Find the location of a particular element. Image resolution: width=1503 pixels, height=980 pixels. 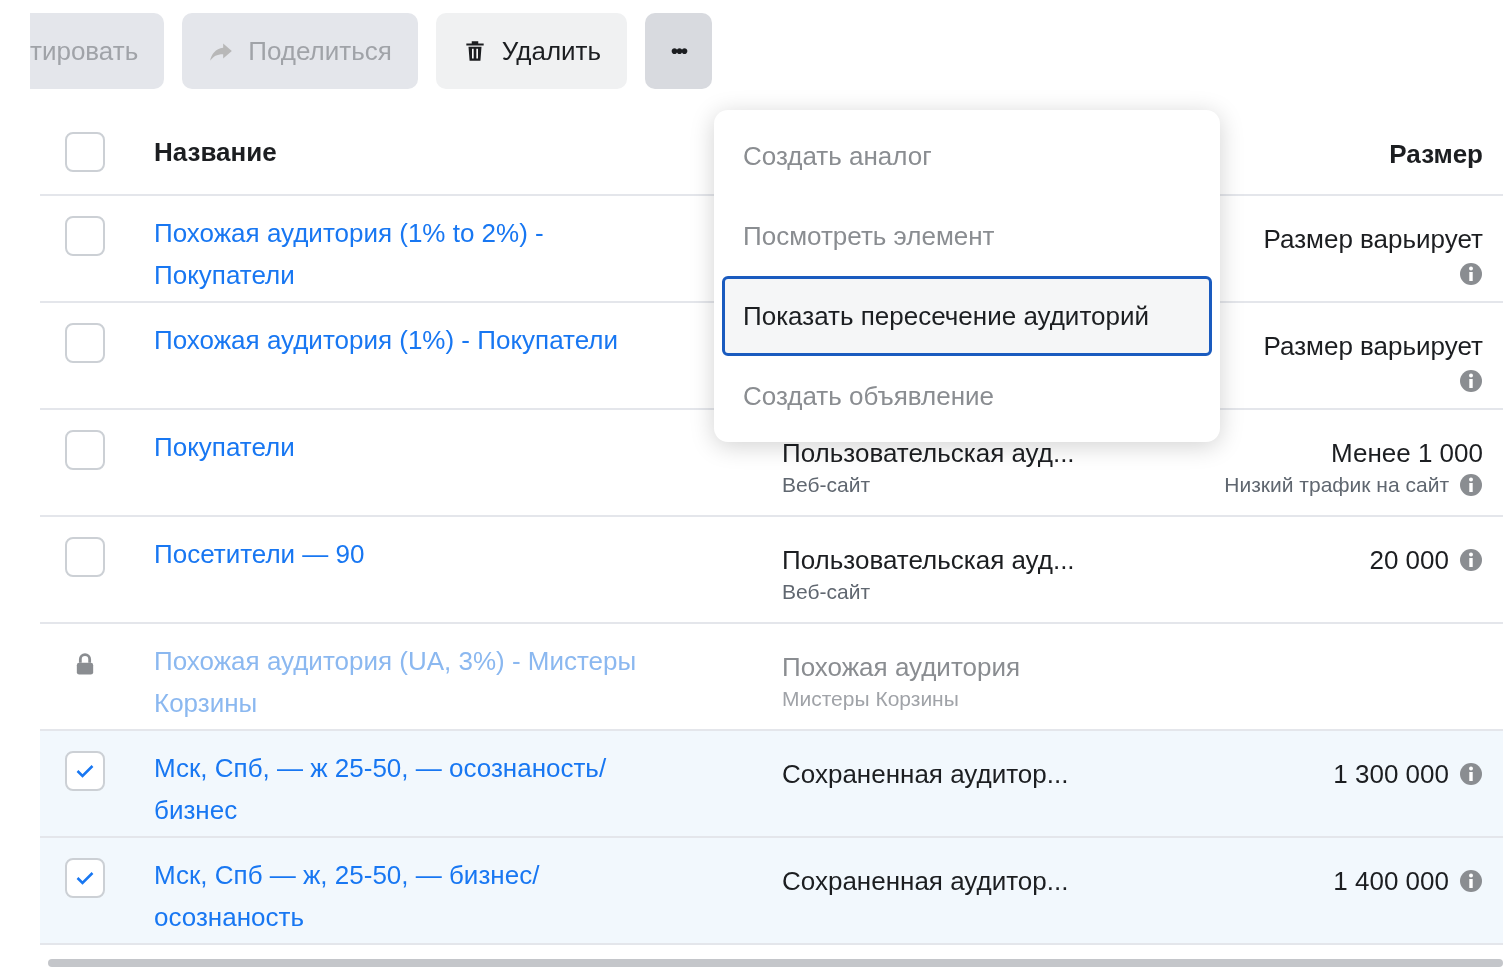

audience-name-link: Похожая аудитория (1% to 2%) - Покупатели is located at coordinates (414, 254).